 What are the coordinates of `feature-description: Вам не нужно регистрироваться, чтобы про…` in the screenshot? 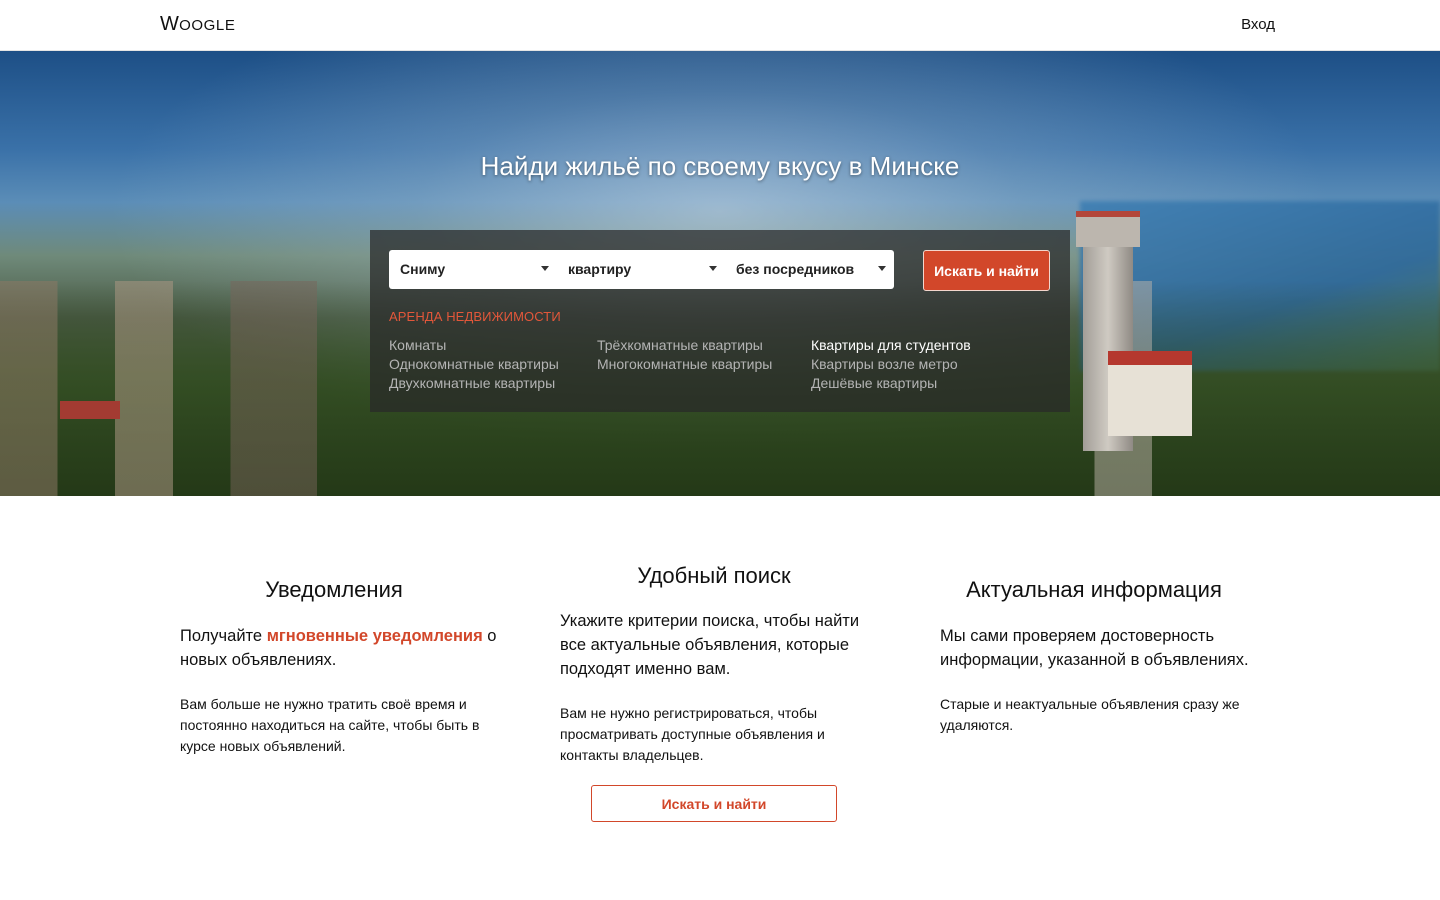 It's located at (692, 734).